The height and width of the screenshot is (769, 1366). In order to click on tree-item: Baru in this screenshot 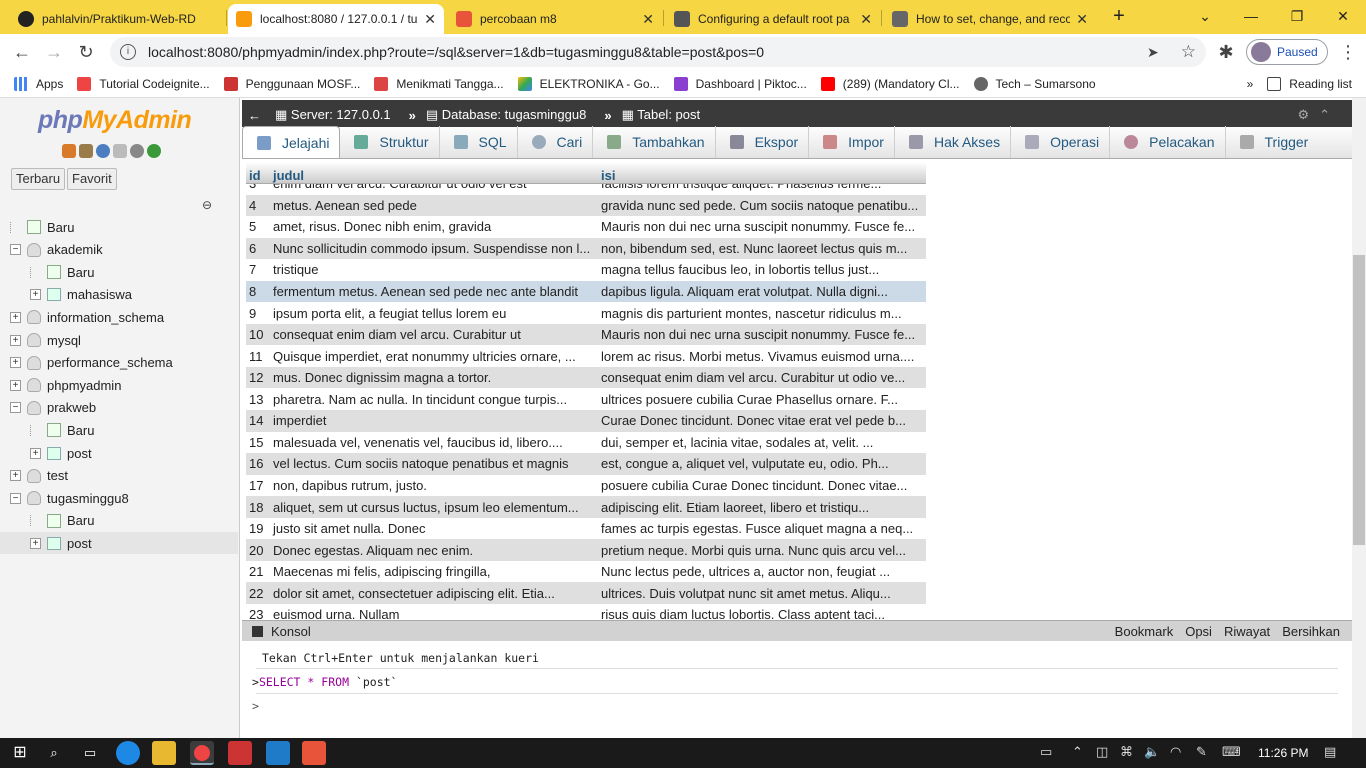, I will do `click(119, 521)`.